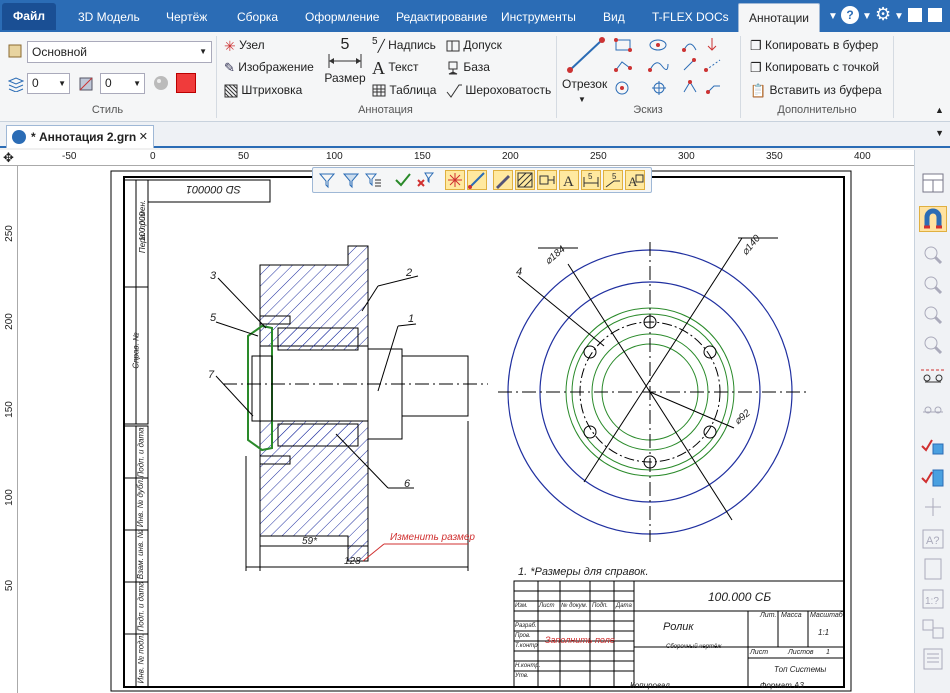 This screenshot has height=693, width=950. I want to click on align-icon, so click(933, 507).